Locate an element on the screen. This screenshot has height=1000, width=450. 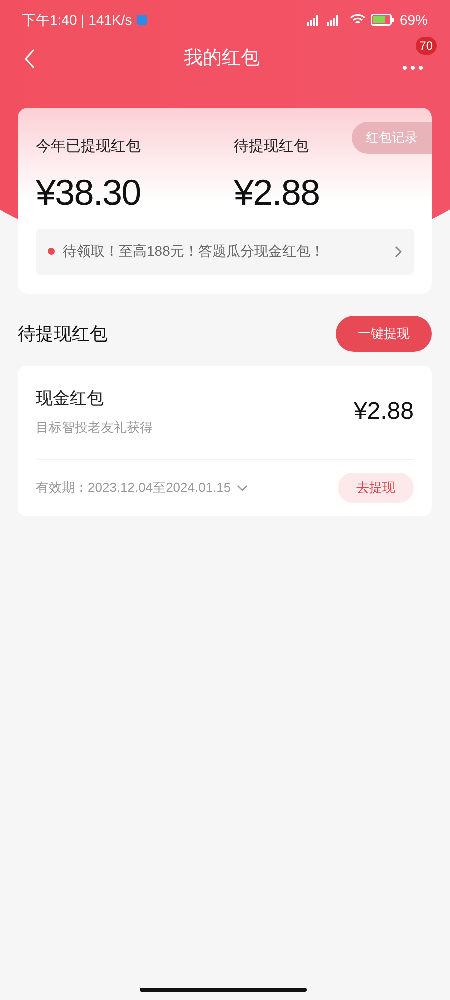
notification-icon is located at coordinates (142, 20).